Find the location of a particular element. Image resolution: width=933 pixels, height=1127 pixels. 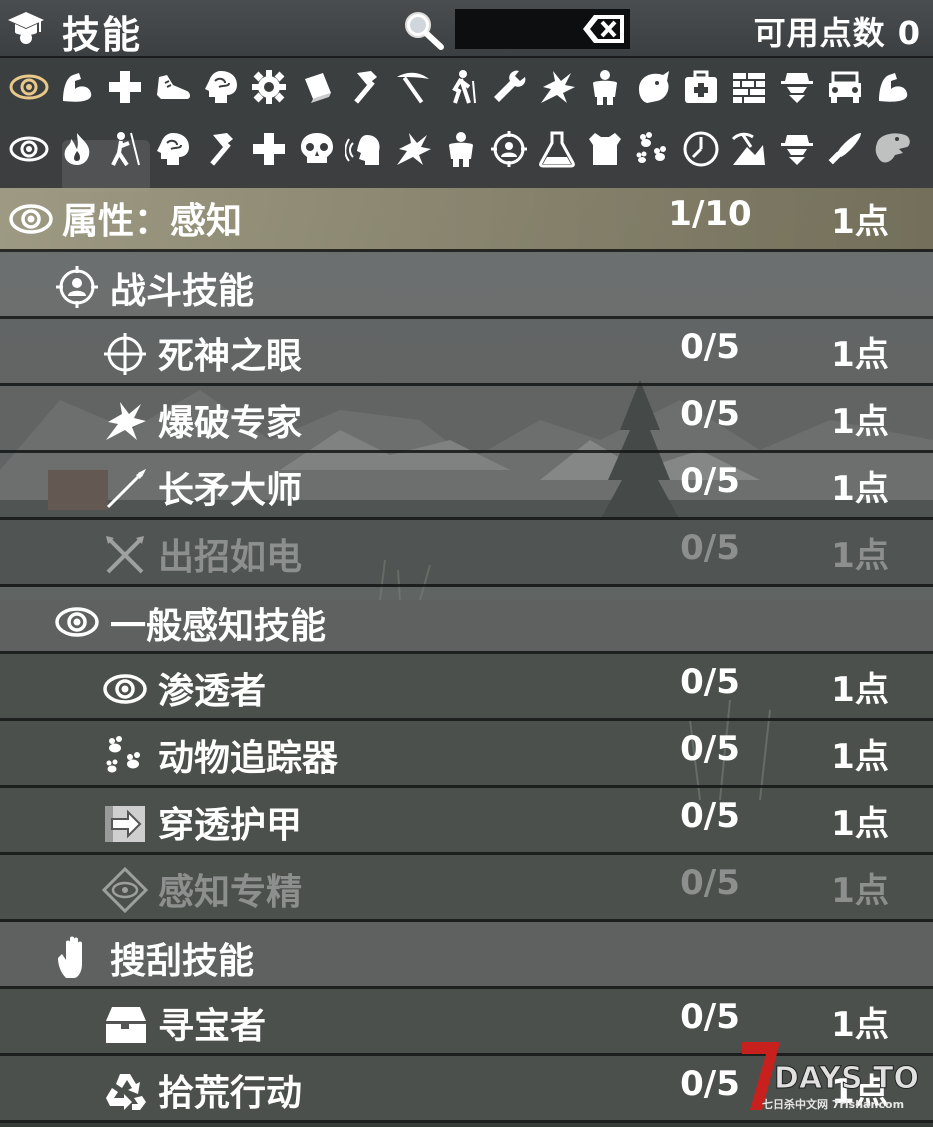

book-icon is located at coordinates (317, 87).